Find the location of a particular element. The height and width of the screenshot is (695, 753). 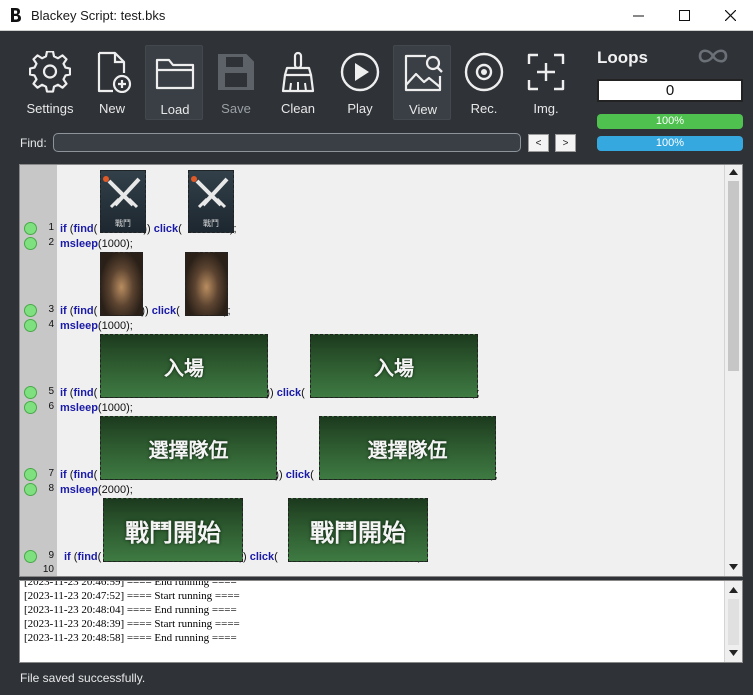

image-search-icon is located at coordinates (423, 73).